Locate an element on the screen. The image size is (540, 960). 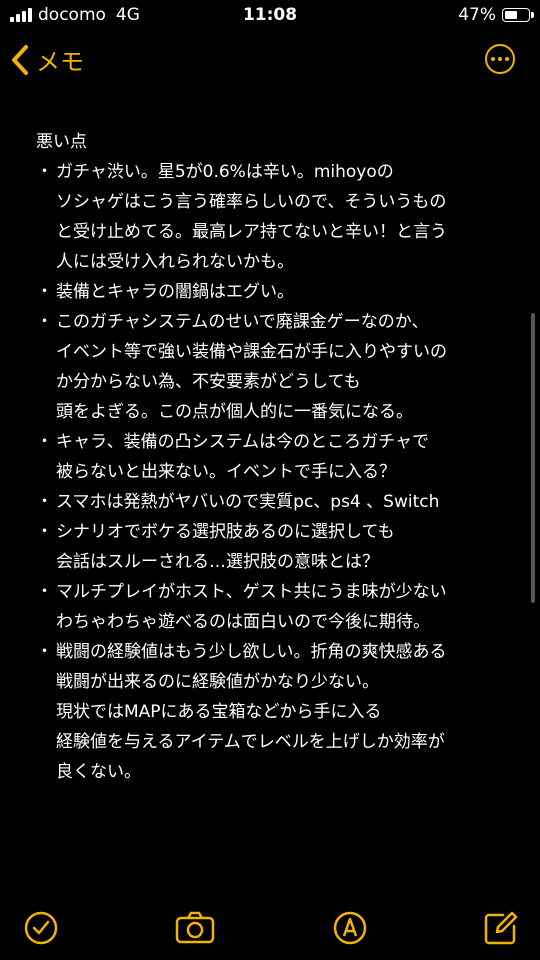
bullet-text: 装備とキャラの闇鍋はエグい。 is located at coordinates (175, 292).